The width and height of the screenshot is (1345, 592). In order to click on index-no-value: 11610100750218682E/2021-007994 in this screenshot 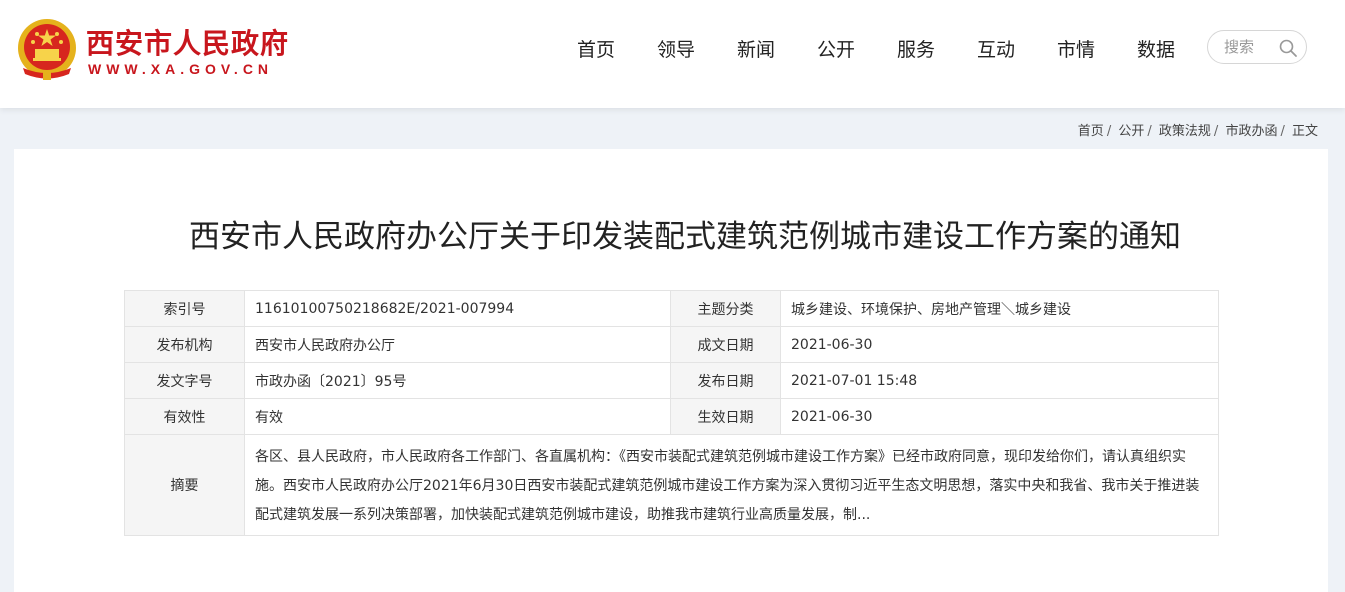, I will do `click(457, 308)`.